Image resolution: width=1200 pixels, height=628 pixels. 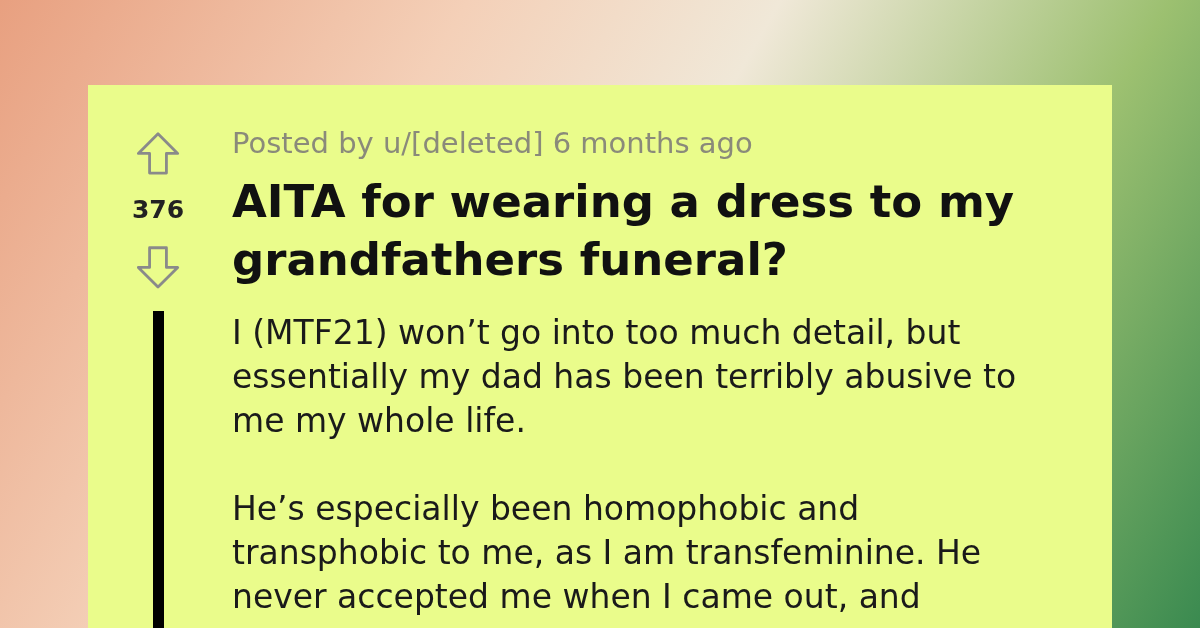 I want to click on vote-count: 376, so click(x=158, y=209).